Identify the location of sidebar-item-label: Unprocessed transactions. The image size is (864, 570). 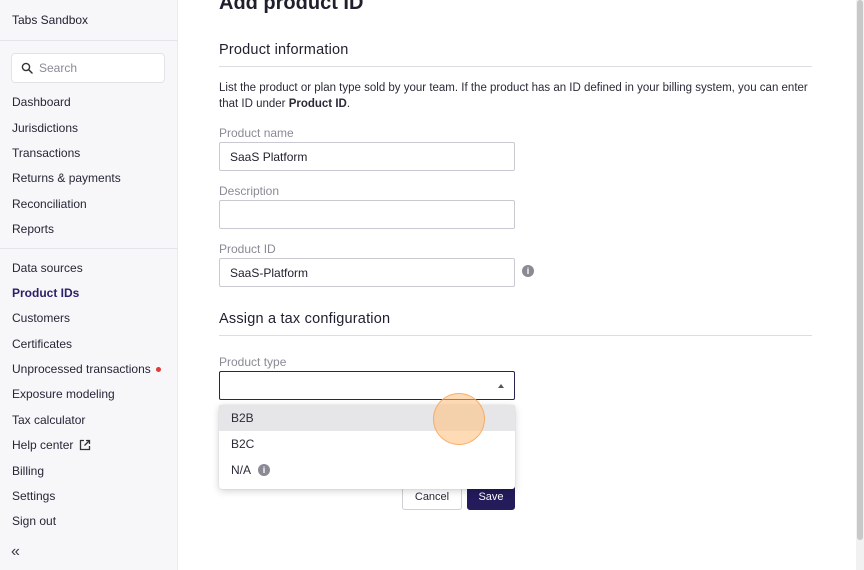
(81, 369).